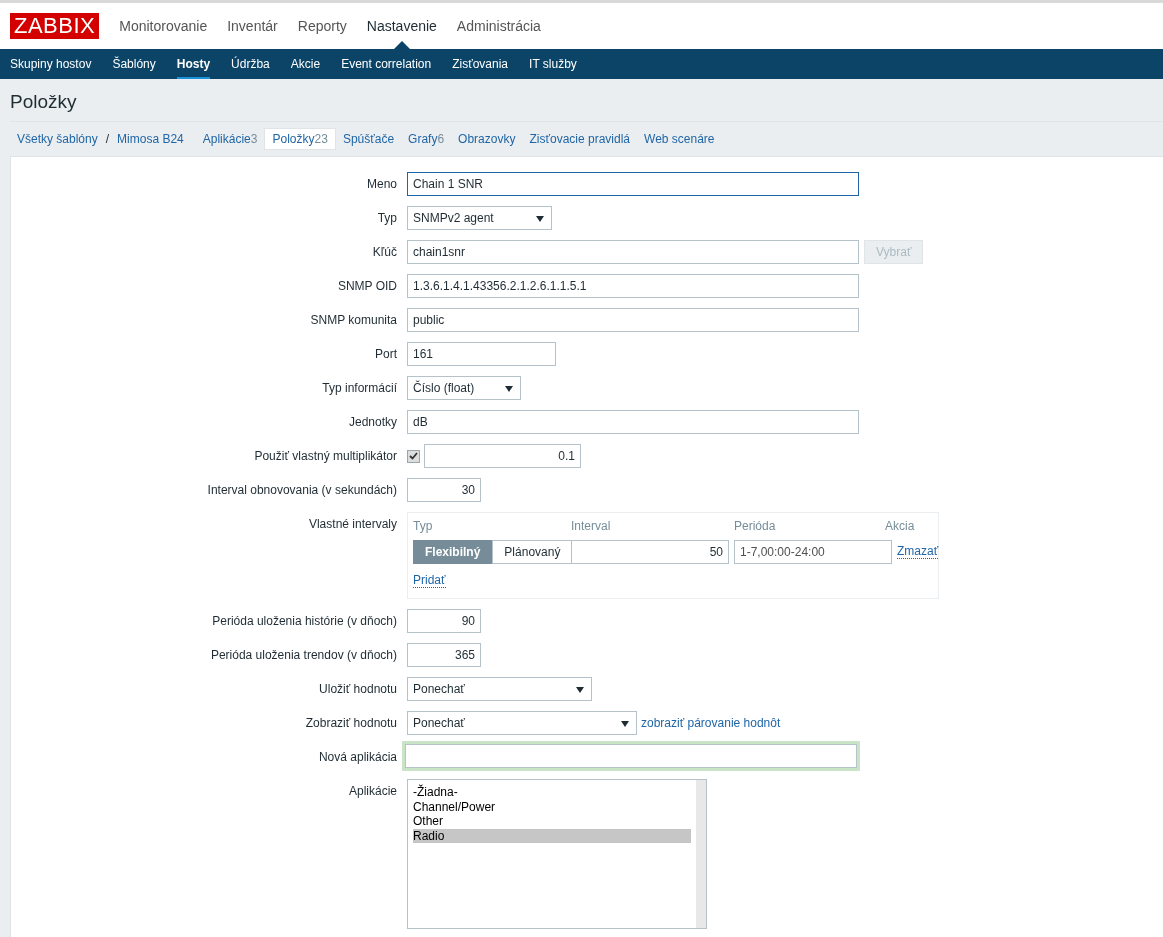  I want to click on sub-menu-item: IT služby, so click(553, 64).